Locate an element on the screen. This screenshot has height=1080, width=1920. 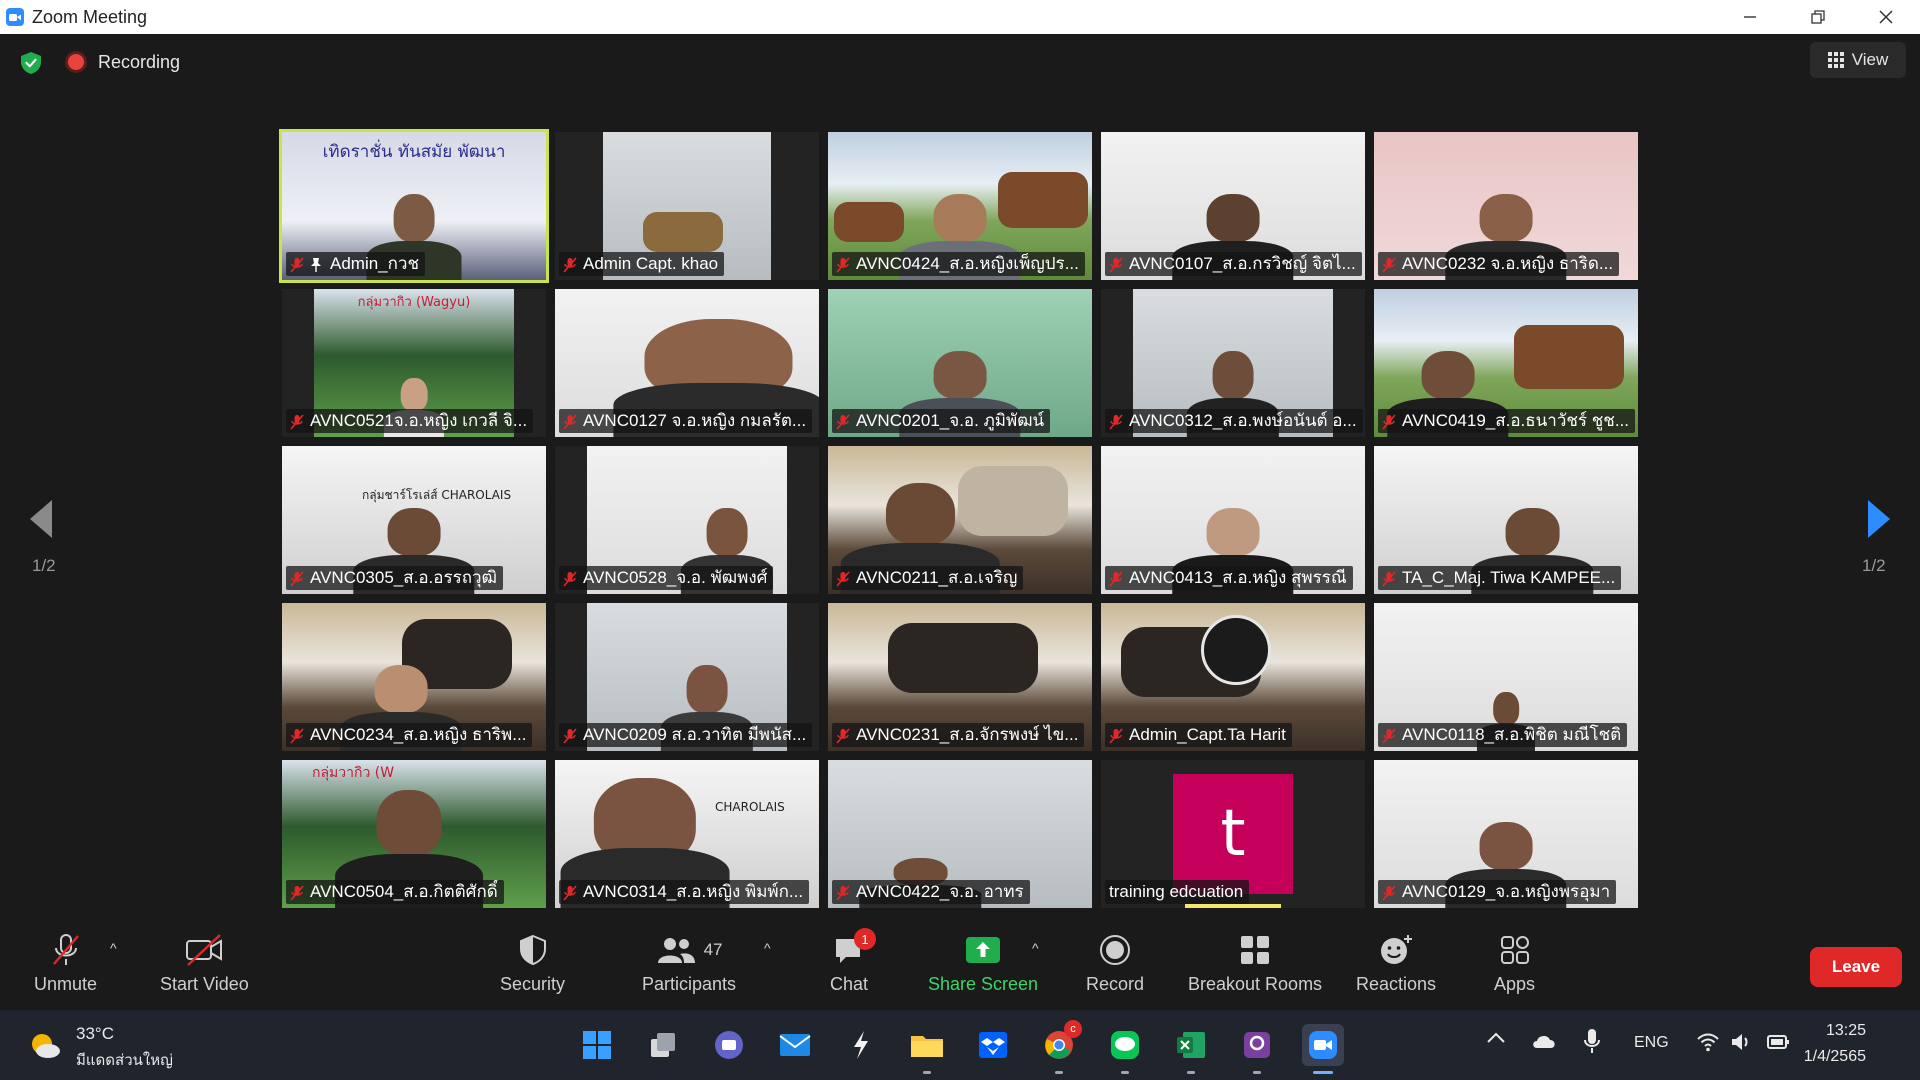
record-label: Record is located at coordinates (1115, 984).